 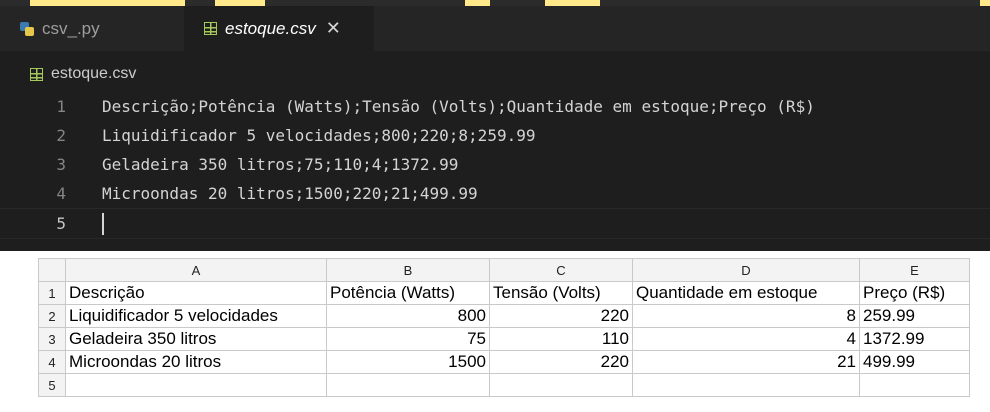 What do you see at coordinates (746, 270) in the screenshot?
I see `column-header-d: D` at bounding box center [746, 270].